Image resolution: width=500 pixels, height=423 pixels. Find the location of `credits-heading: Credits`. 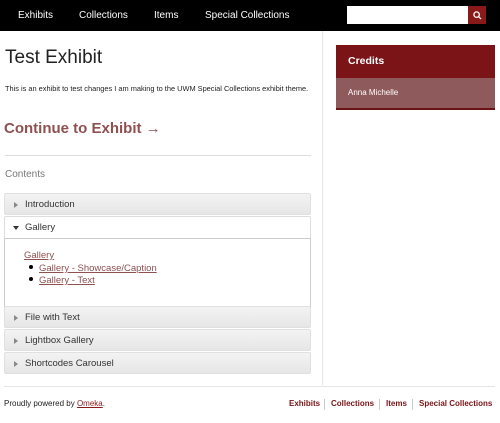

credits-heading: Credits is located at coordinates (415, 61).